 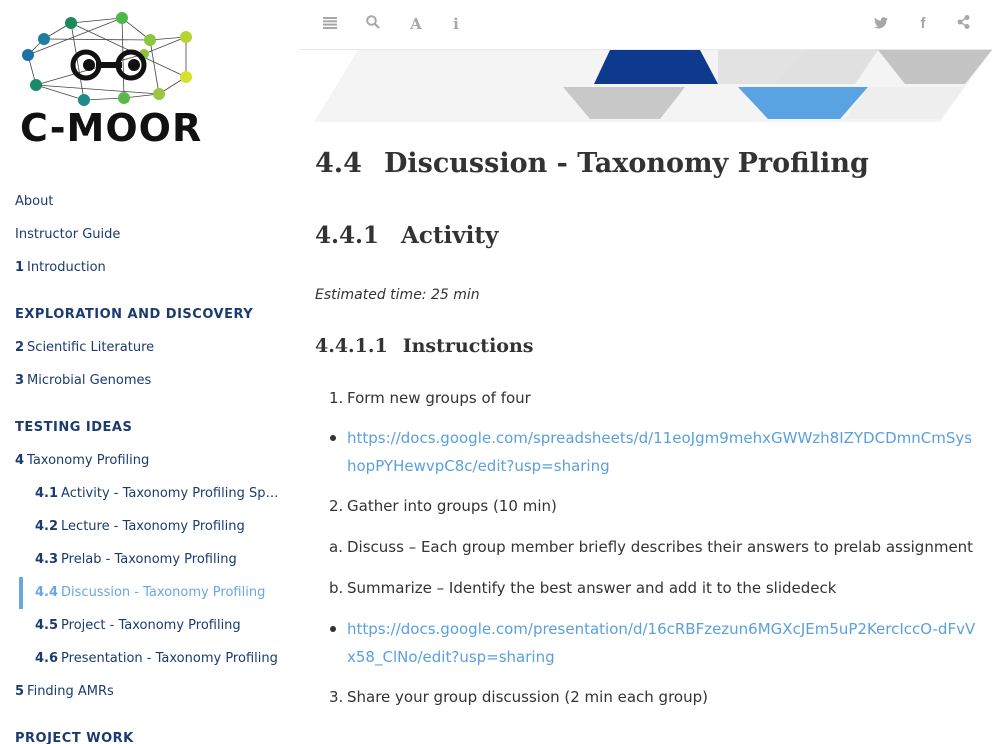 I want to click on list-item: 1. Form new groups of four, so click(x=430, y=398).